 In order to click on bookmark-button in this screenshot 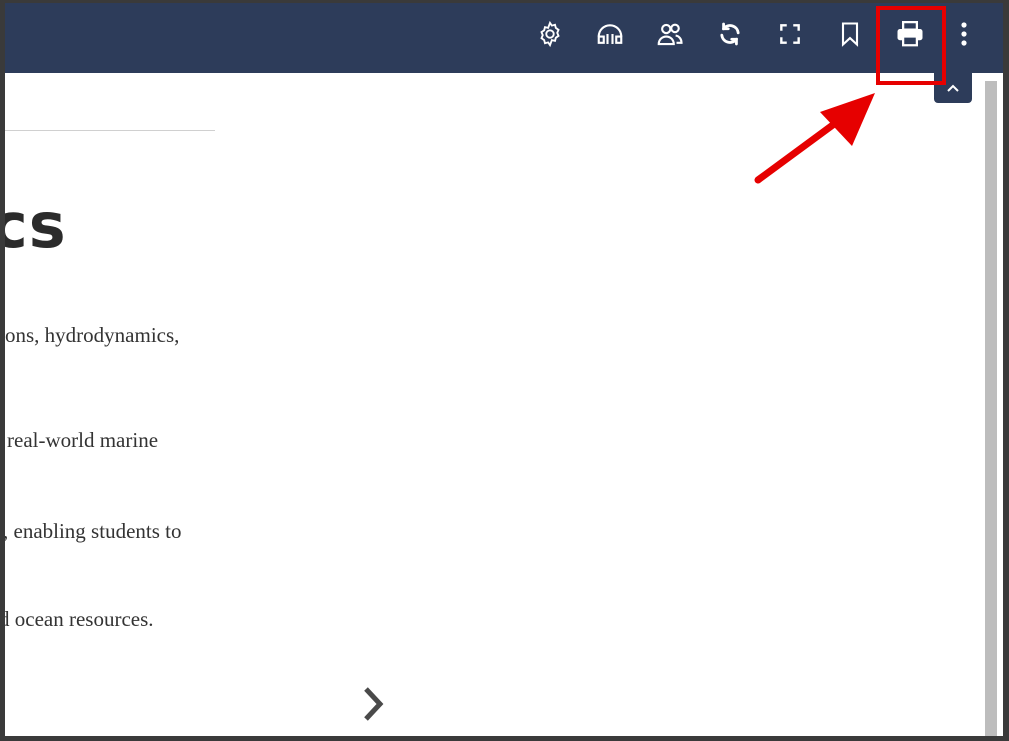, I will do `click(850, 34)`.